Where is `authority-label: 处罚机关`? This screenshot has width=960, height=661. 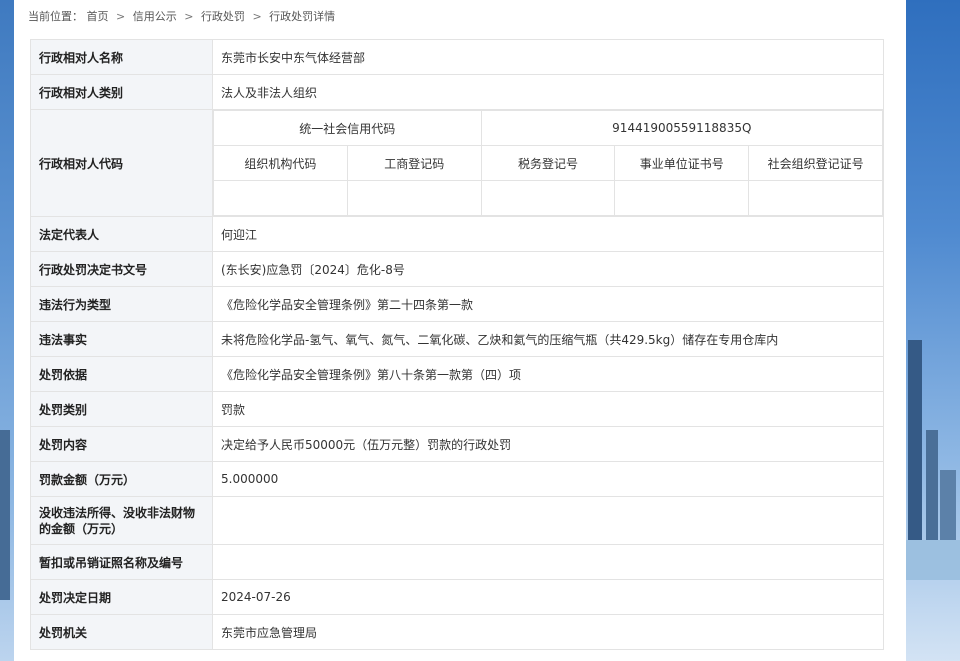 authority-label: 处罚机关 is located at coordinates (121, 632).